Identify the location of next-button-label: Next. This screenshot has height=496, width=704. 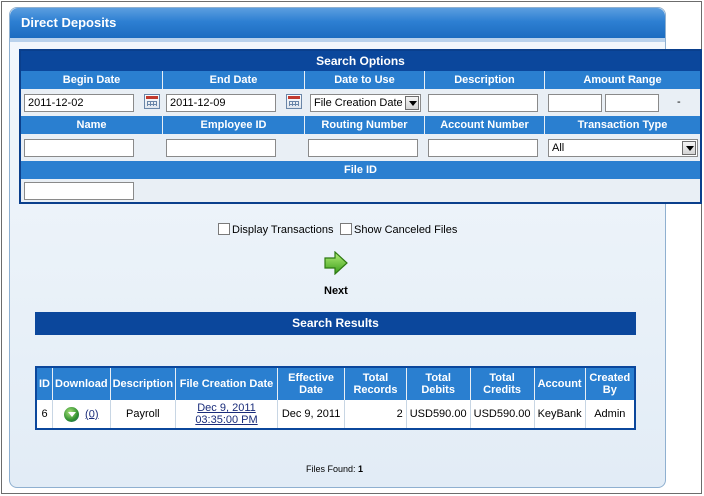
(336, 291).